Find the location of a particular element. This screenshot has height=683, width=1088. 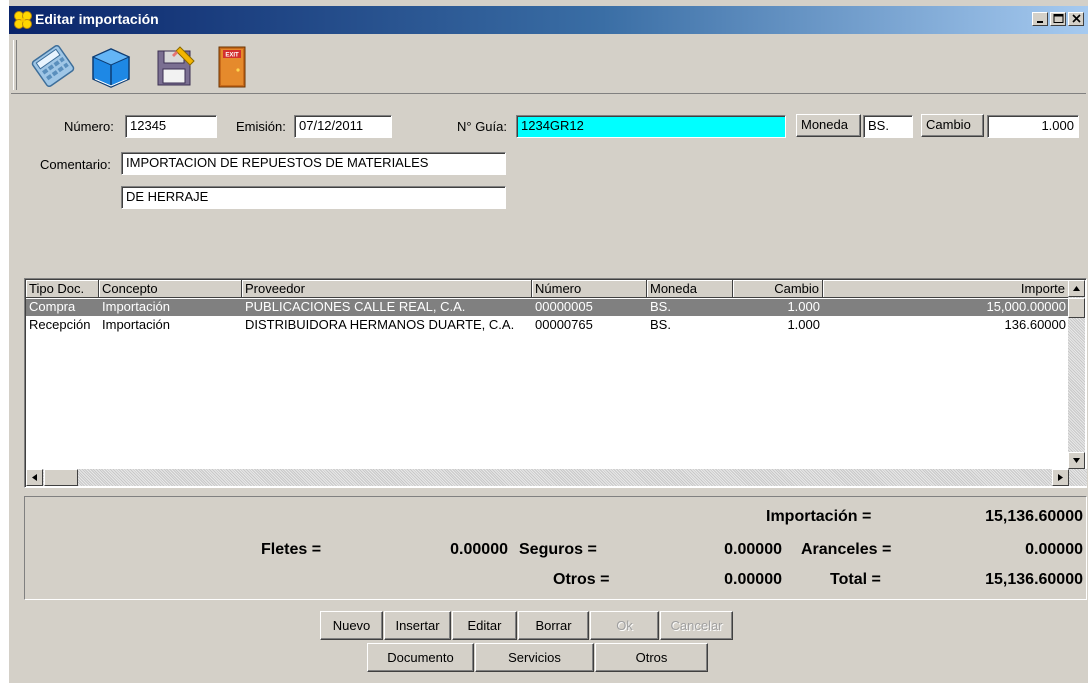

column-header-moneda: Moneda is located at coordinates (690, 289).